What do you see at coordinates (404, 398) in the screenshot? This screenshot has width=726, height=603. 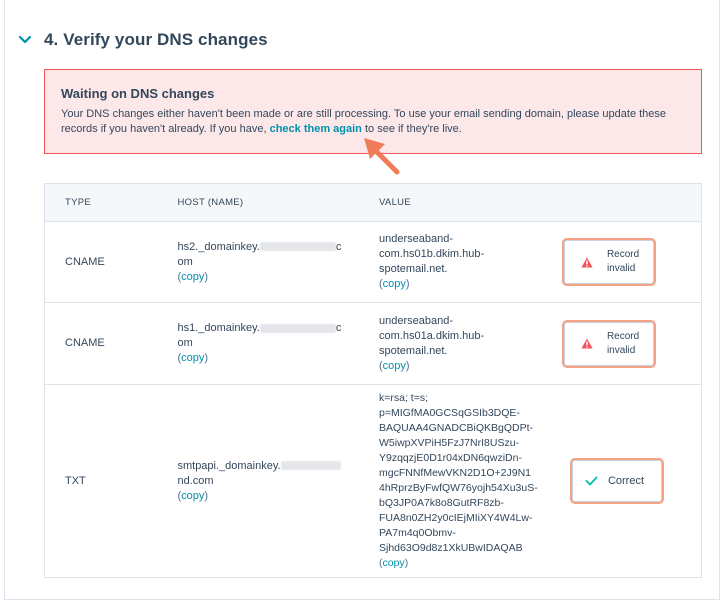 I see `value-line: k=rsa; t=s;` at bounding box center [404, 398].